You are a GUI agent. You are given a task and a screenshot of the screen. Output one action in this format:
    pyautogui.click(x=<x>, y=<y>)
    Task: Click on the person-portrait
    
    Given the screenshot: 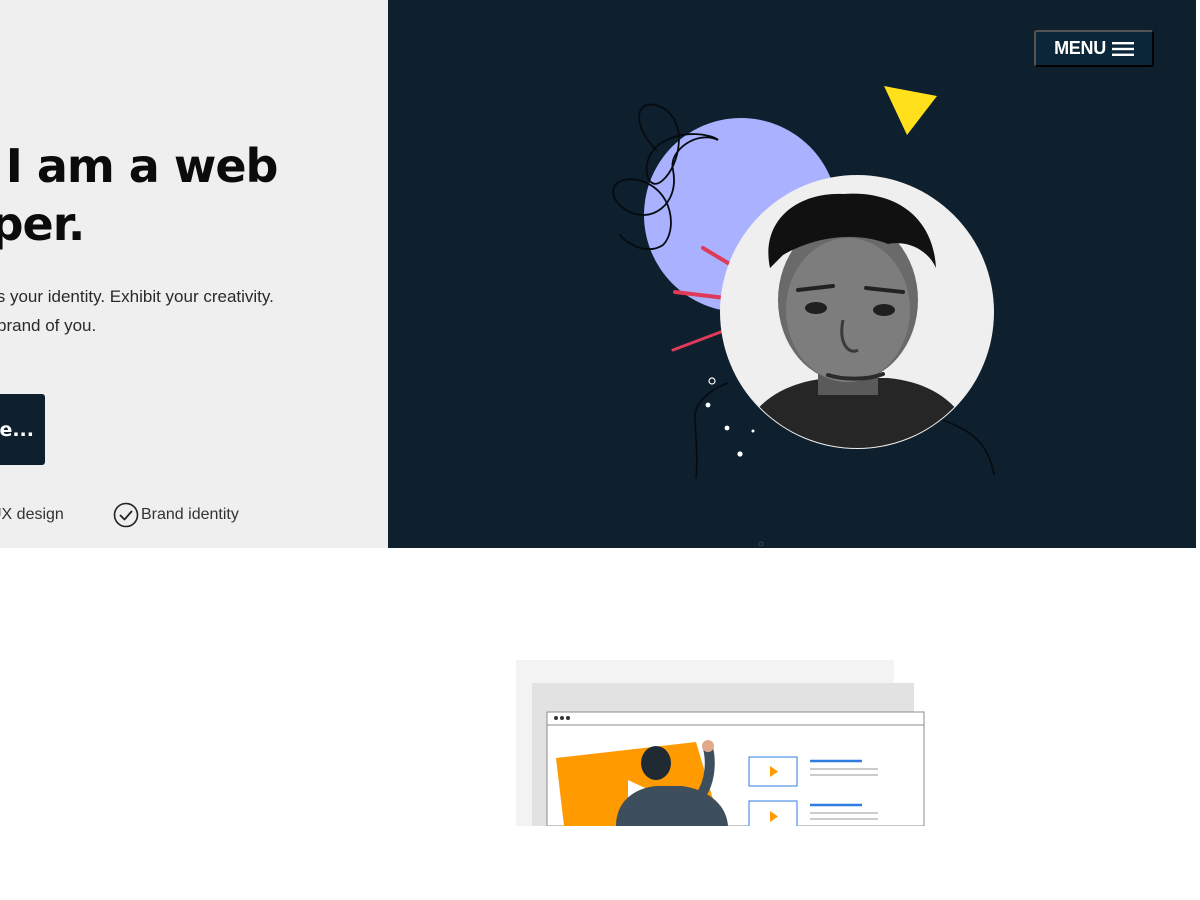 What is the action you would take?
    pyautogui.click(x=857, y=312)
    